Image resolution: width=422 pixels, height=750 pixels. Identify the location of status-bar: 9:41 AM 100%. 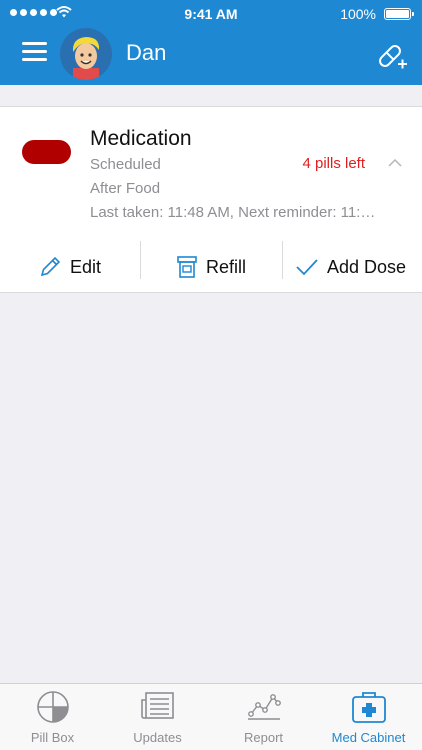
(211, 14).